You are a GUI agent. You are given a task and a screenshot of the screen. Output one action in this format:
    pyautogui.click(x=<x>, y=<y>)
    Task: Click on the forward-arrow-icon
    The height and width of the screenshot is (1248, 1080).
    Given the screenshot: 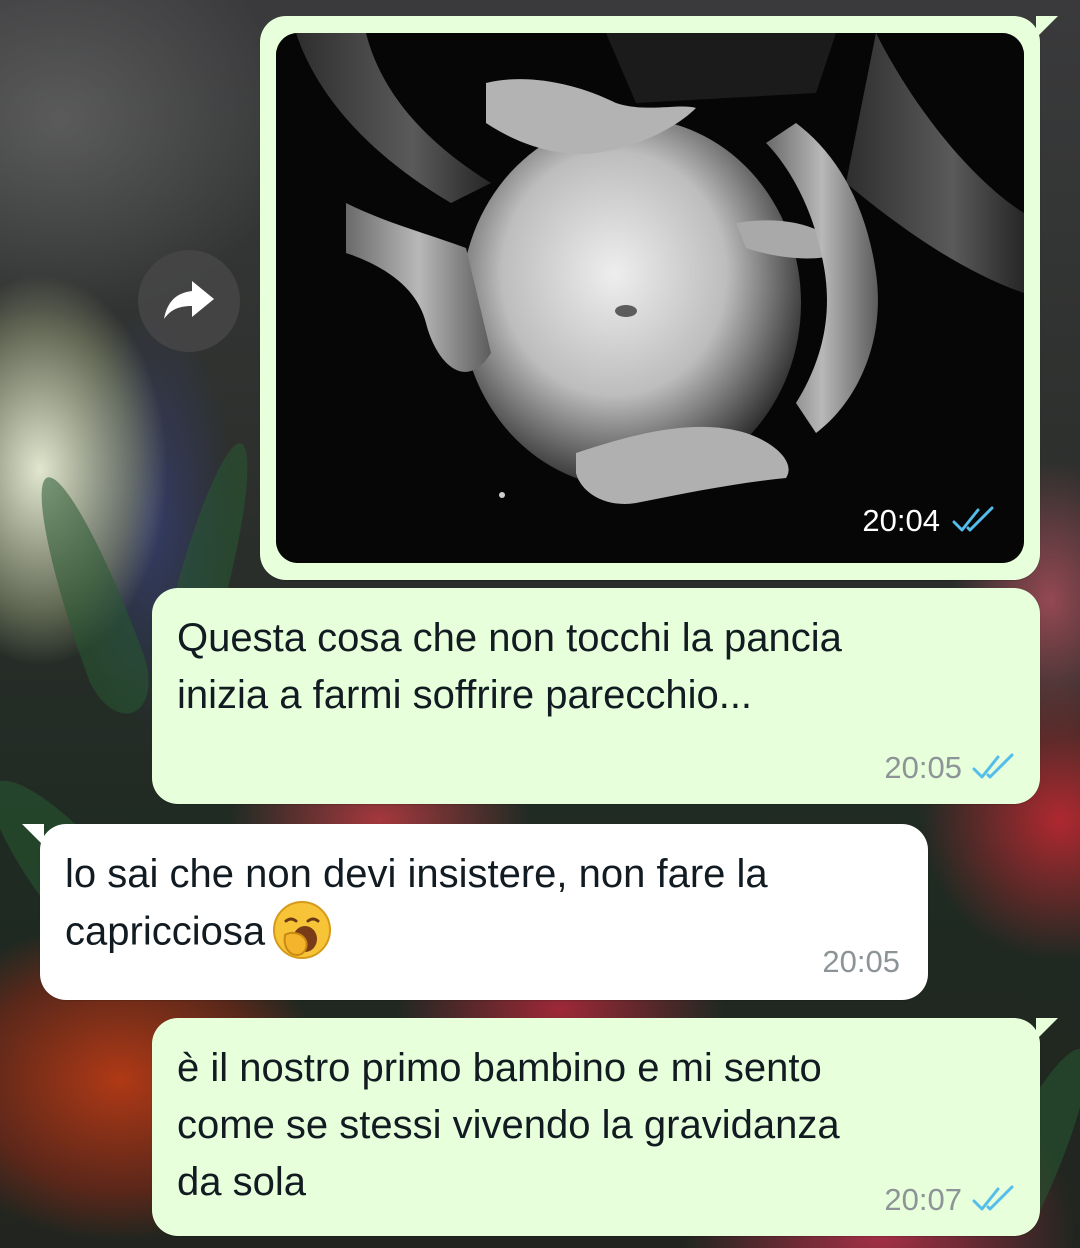 What is the action you would take?
    pyautogui.click(x=189, y=301)
    